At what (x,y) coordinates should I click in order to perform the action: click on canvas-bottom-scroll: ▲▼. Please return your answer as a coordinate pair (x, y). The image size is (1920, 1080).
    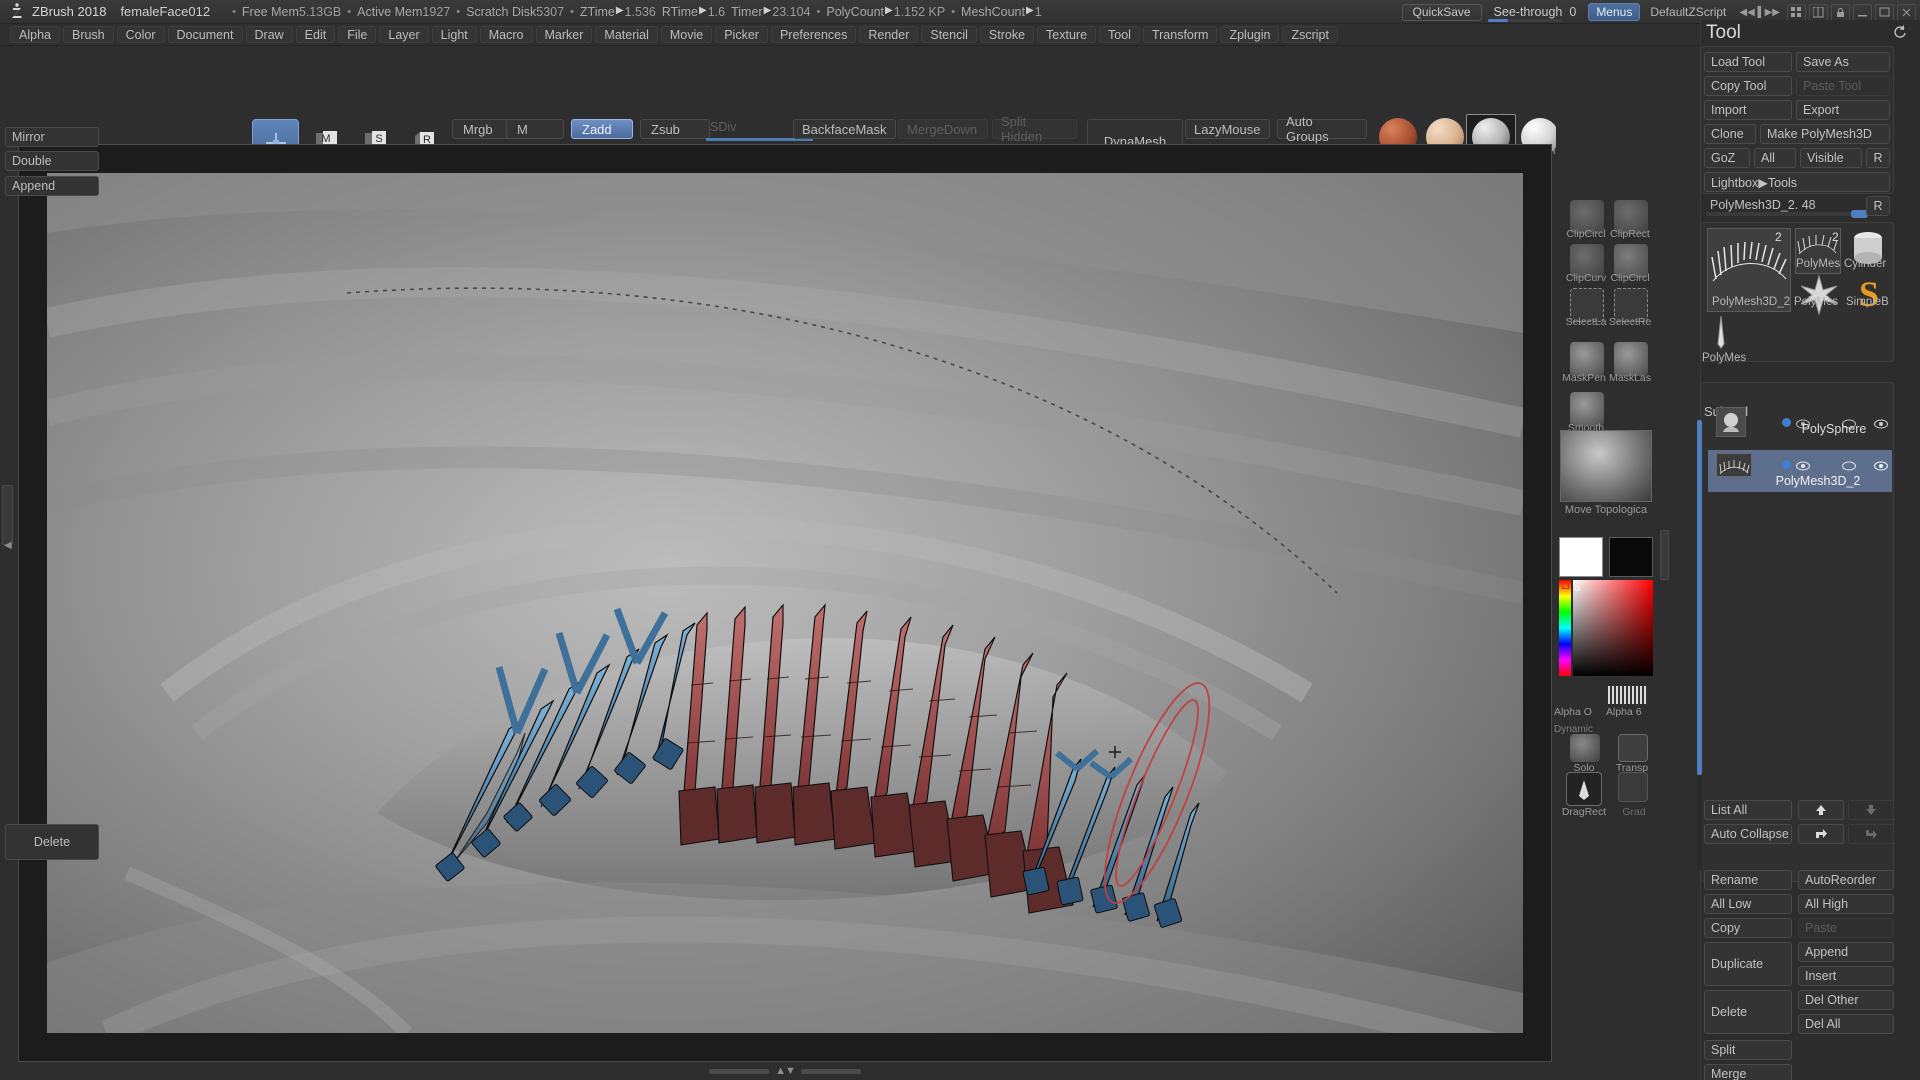
    Looking at the image, I should click on (785, 1071).